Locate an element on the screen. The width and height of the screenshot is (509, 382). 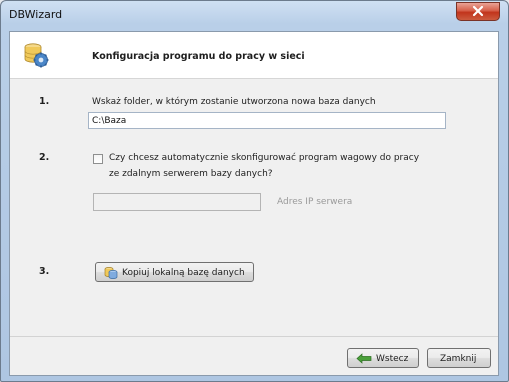
back-button: Wstecz is located at coordinates (383, 358).